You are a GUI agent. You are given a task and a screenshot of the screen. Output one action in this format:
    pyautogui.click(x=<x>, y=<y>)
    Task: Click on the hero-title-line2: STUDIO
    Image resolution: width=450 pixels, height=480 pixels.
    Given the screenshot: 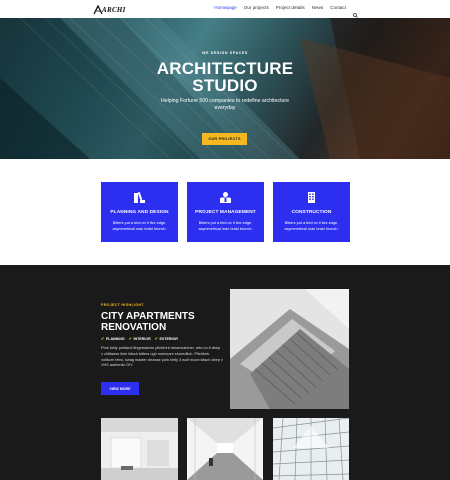 What is the action you would take?
    pyautogui.click(x=225, y=85)
    